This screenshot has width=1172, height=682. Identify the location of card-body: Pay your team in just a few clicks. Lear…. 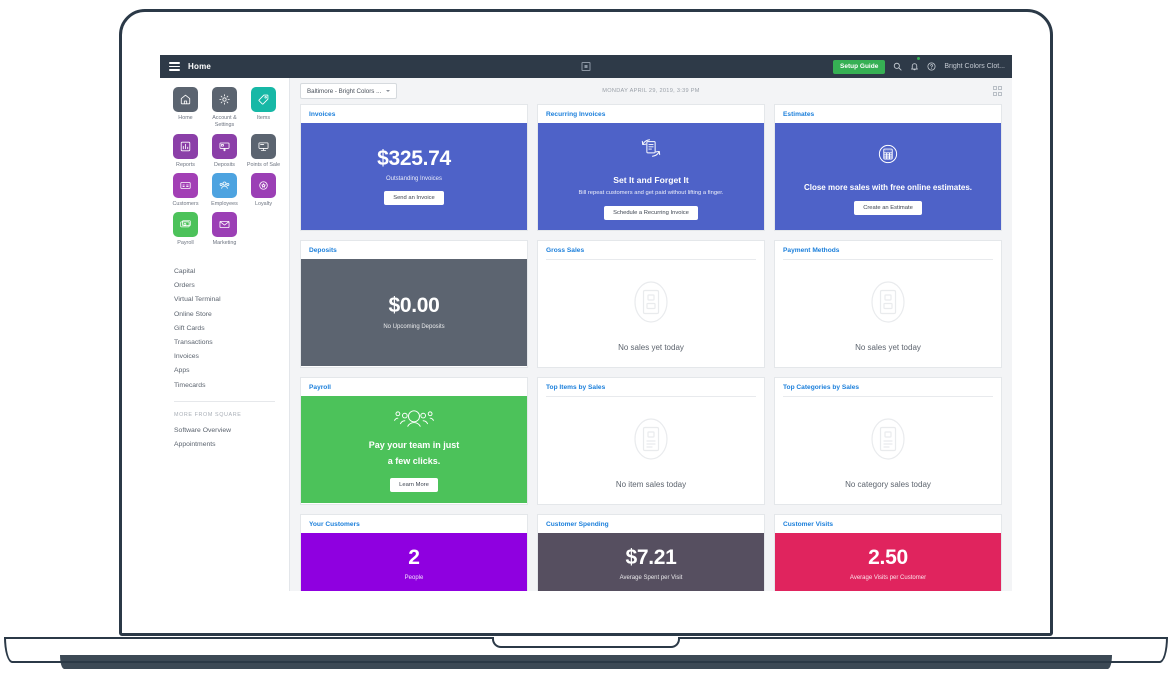
(414, 449).